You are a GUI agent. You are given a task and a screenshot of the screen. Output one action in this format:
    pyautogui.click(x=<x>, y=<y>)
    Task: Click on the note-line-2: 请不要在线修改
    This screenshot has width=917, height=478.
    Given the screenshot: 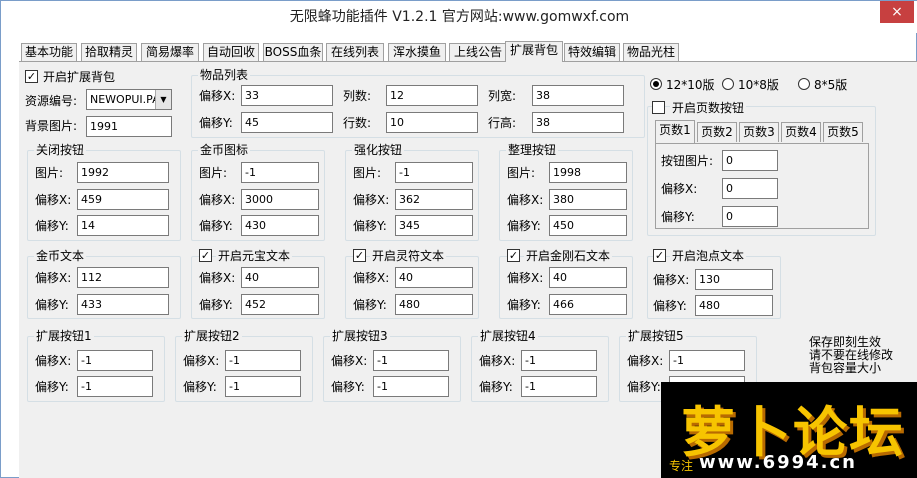 What is the action you would take?
    pyautogui.click(x=851, y=355)
    